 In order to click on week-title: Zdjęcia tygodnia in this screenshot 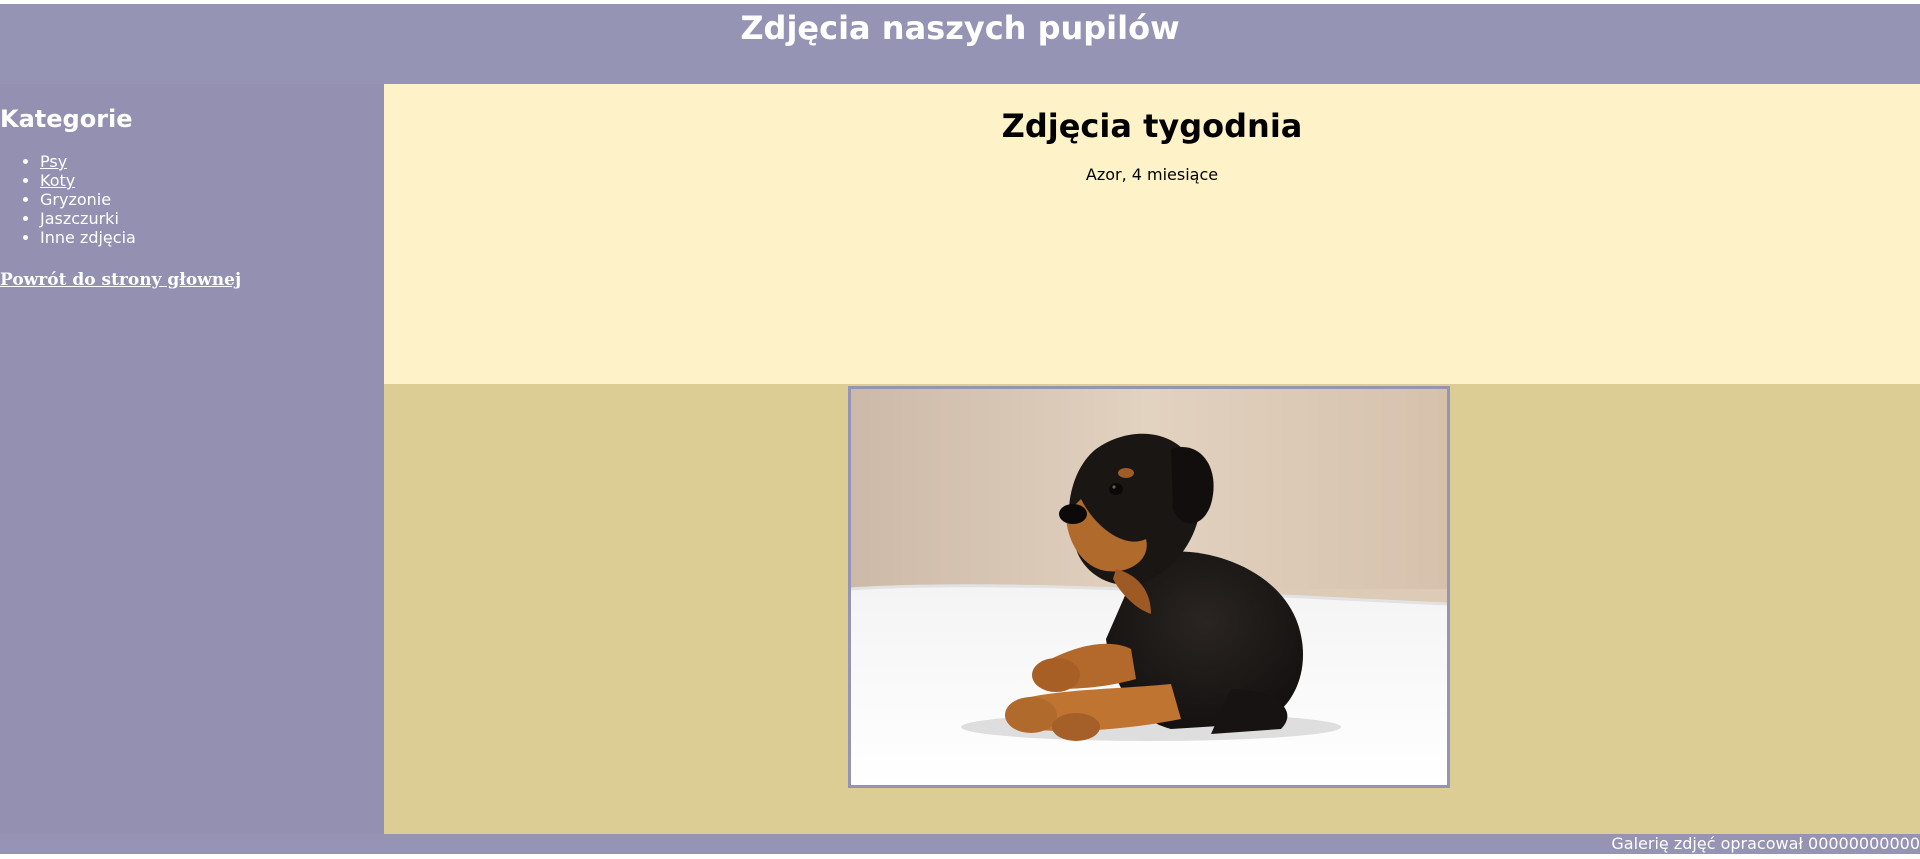, I will do `click(1152, 126)`.